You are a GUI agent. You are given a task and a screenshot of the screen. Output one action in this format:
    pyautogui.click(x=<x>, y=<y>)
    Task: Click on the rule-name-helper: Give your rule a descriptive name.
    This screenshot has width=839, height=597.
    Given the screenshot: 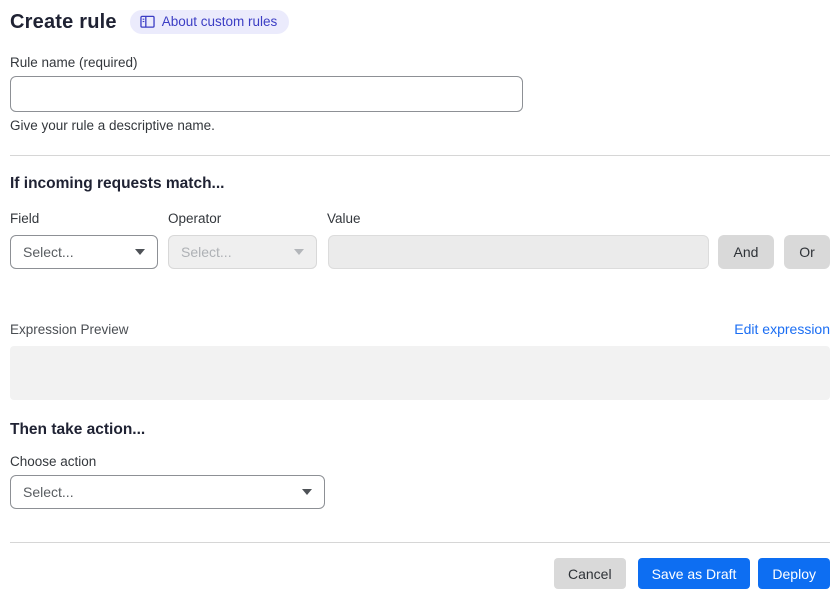 What is the action you would take?
    pyautogui.click(x=112, y=125)
    